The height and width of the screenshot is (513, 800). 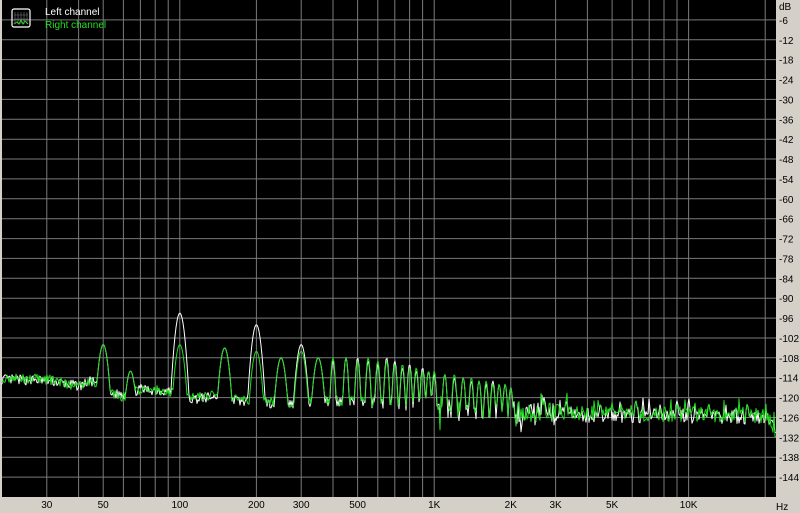 I want to click on y-tick-label: -114, so click(x=789, y=379).